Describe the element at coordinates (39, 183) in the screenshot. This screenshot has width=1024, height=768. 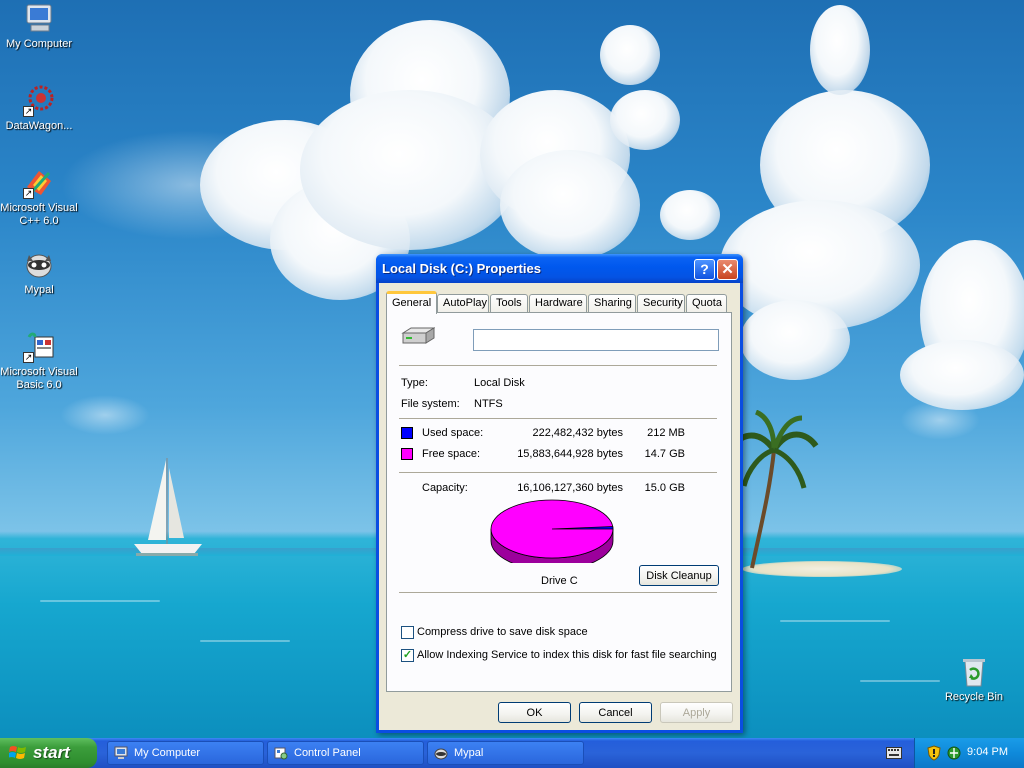
I see `visual-cpp-icon: ↗` at that location.